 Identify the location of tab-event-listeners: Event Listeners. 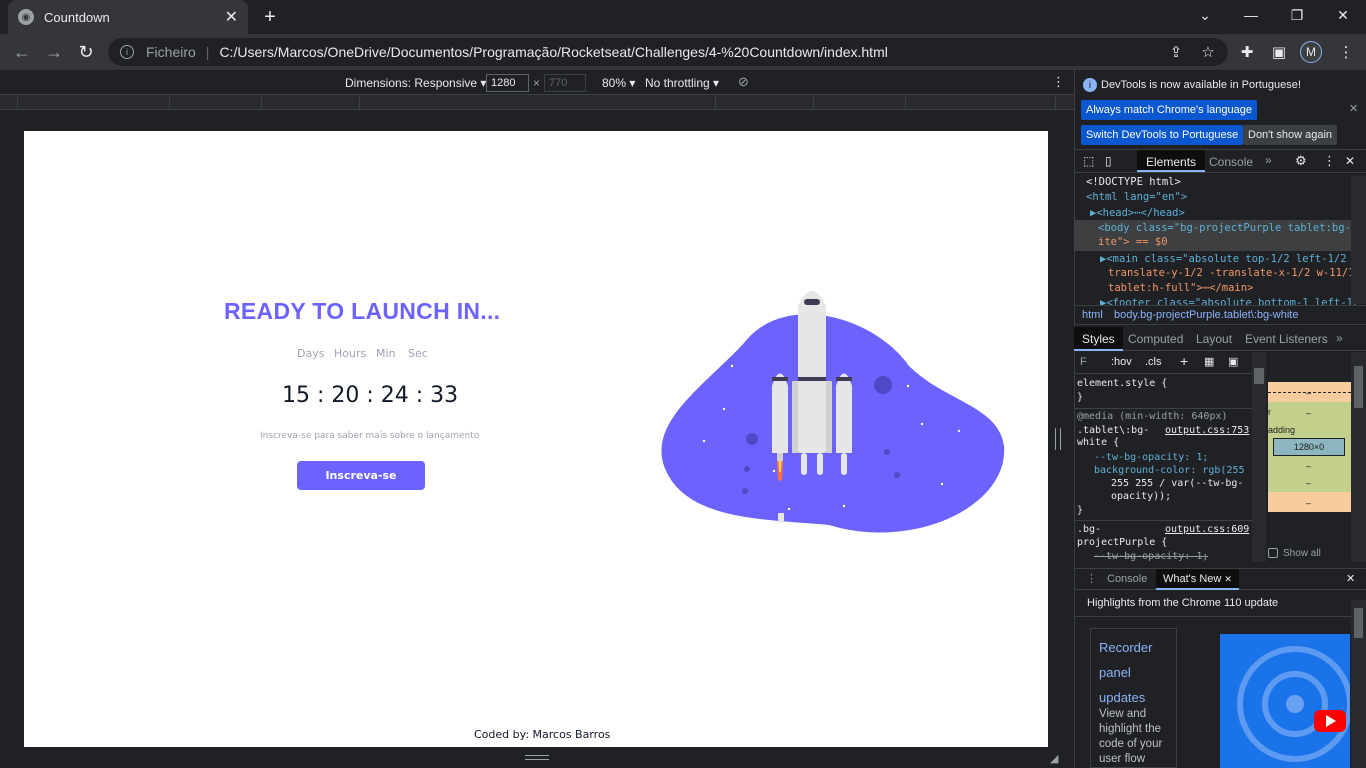
(1286, 339).